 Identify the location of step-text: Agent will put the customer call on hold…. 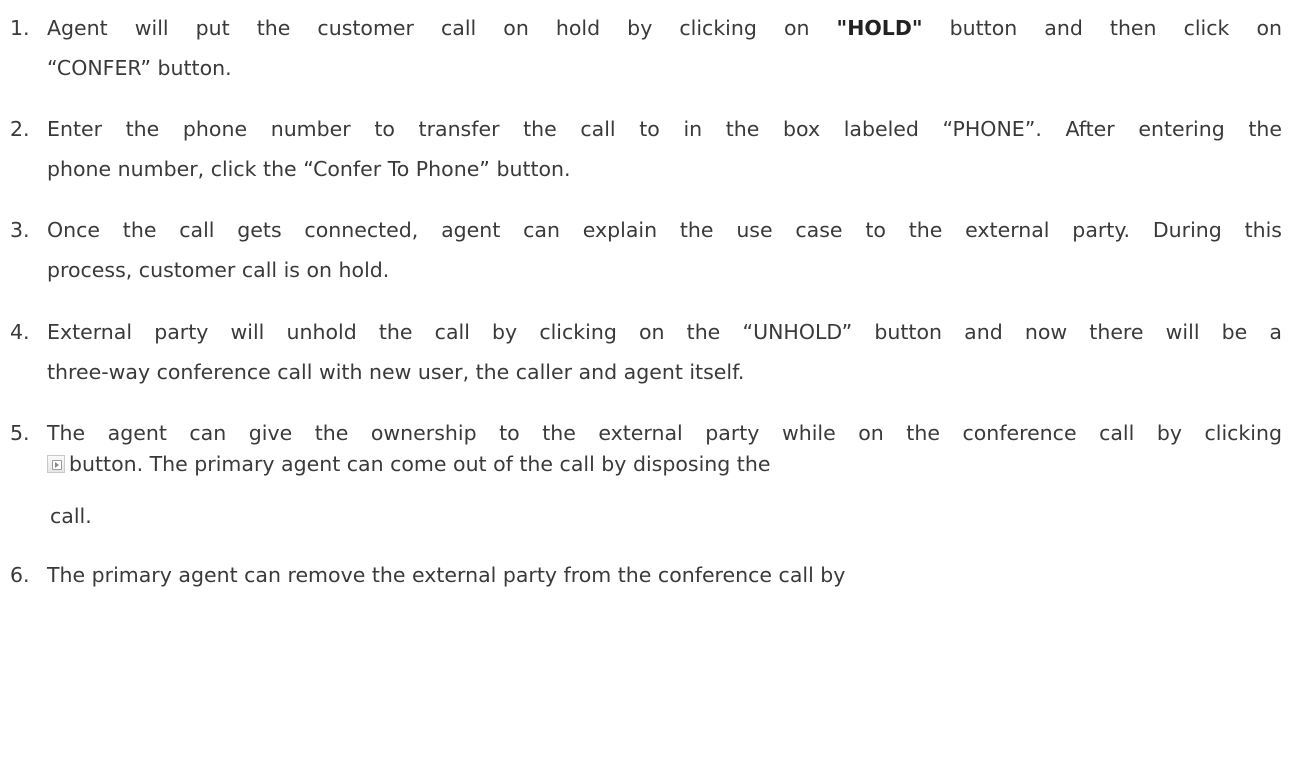
(442, 28).